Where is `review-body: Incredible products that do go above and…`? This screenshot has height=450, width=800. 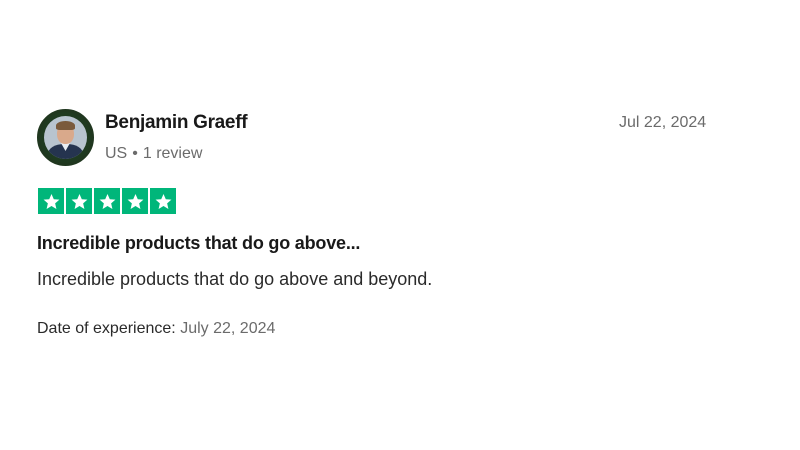
review-body: Incredible products that do go above and… is located at coordinates (235, 279).